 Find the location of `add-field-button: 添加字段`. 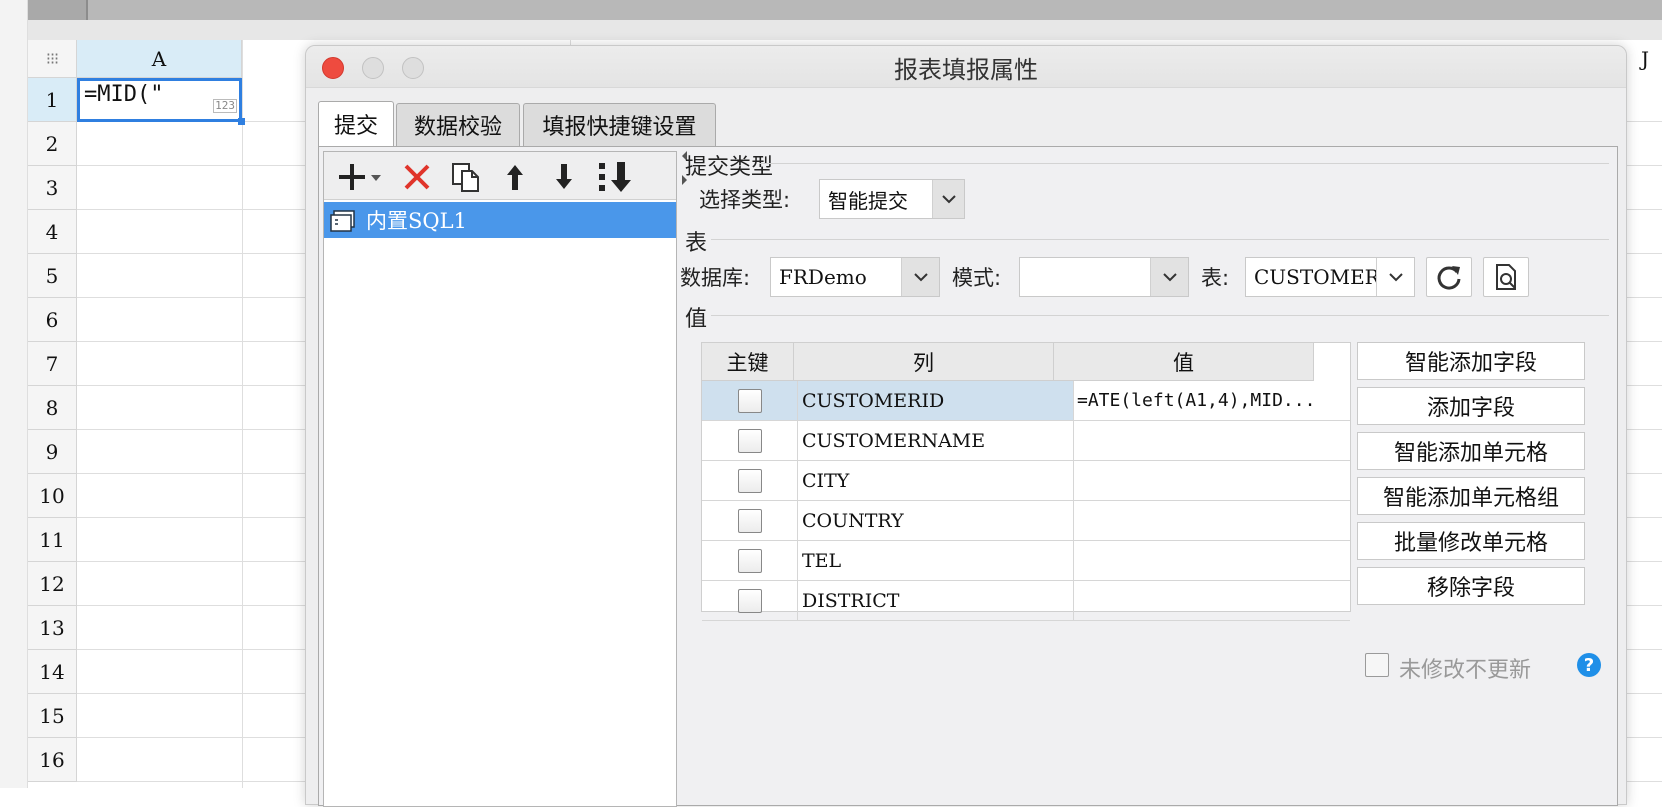

add-field-button: 添加字段 is located at coordinates (1471, 406).